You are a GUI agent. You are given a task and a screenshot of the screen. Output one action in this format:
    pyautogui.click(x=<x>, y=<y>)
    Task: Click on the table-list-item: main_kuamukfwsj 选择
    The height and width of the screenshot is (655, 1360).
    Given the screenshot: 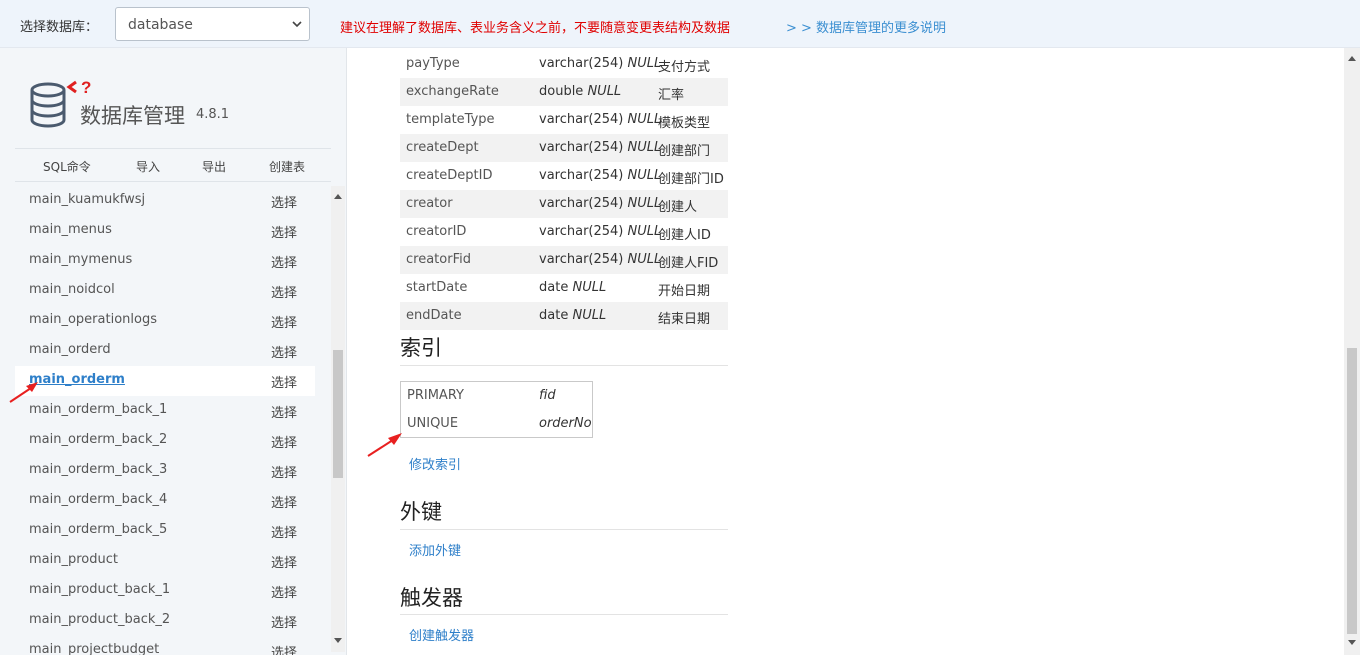 What is the action you would take?
    pyautogui.click(x=165, y=201)
    